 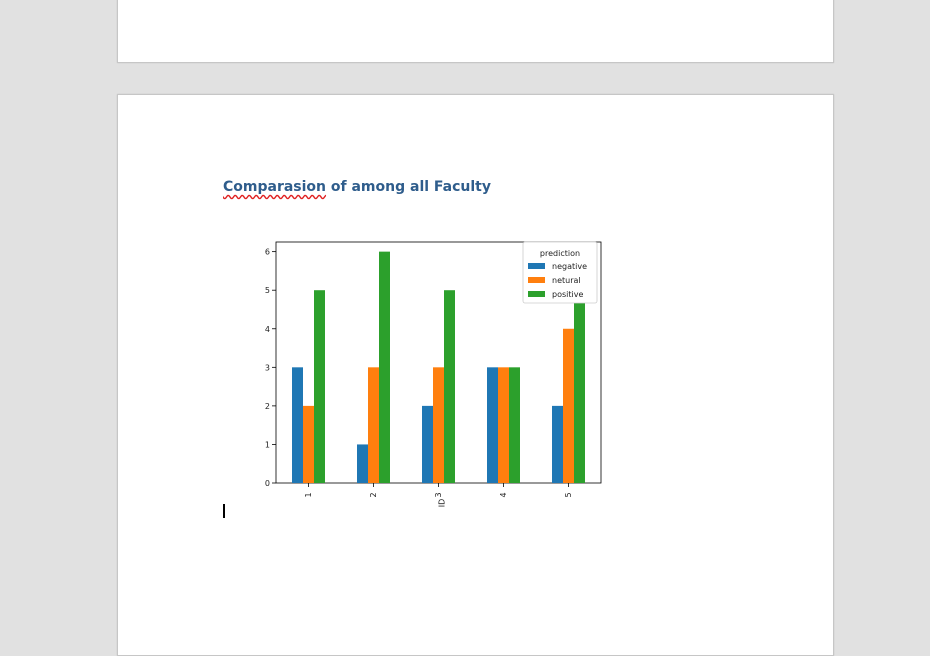 What do you see at coordinates (568, 494) in the screenshot?
I see `x-tick-label: 5` at bounding box center [568, 494].